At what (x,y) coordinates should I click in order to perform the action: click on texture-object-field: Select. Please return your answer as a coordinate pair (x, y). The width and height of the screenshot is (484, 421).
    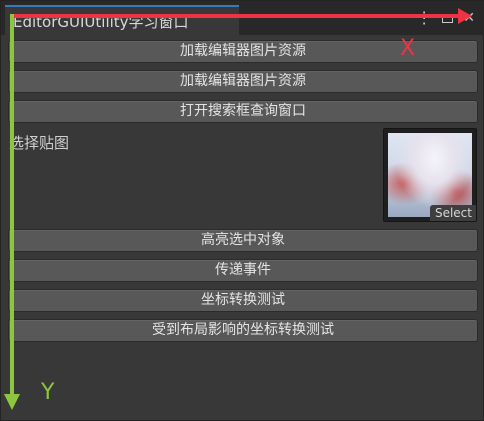
    Looking at the image, I should click on (430, 175).